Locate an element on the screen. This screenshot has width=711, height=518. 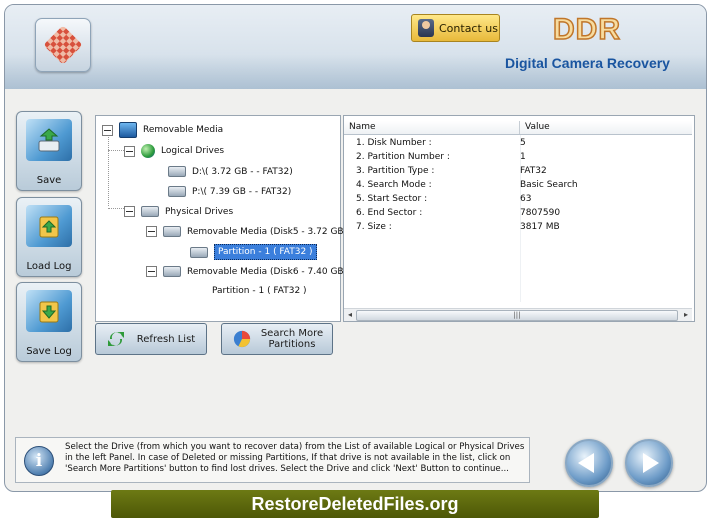
save-arrow-icon is located at coordinates (49, 140).